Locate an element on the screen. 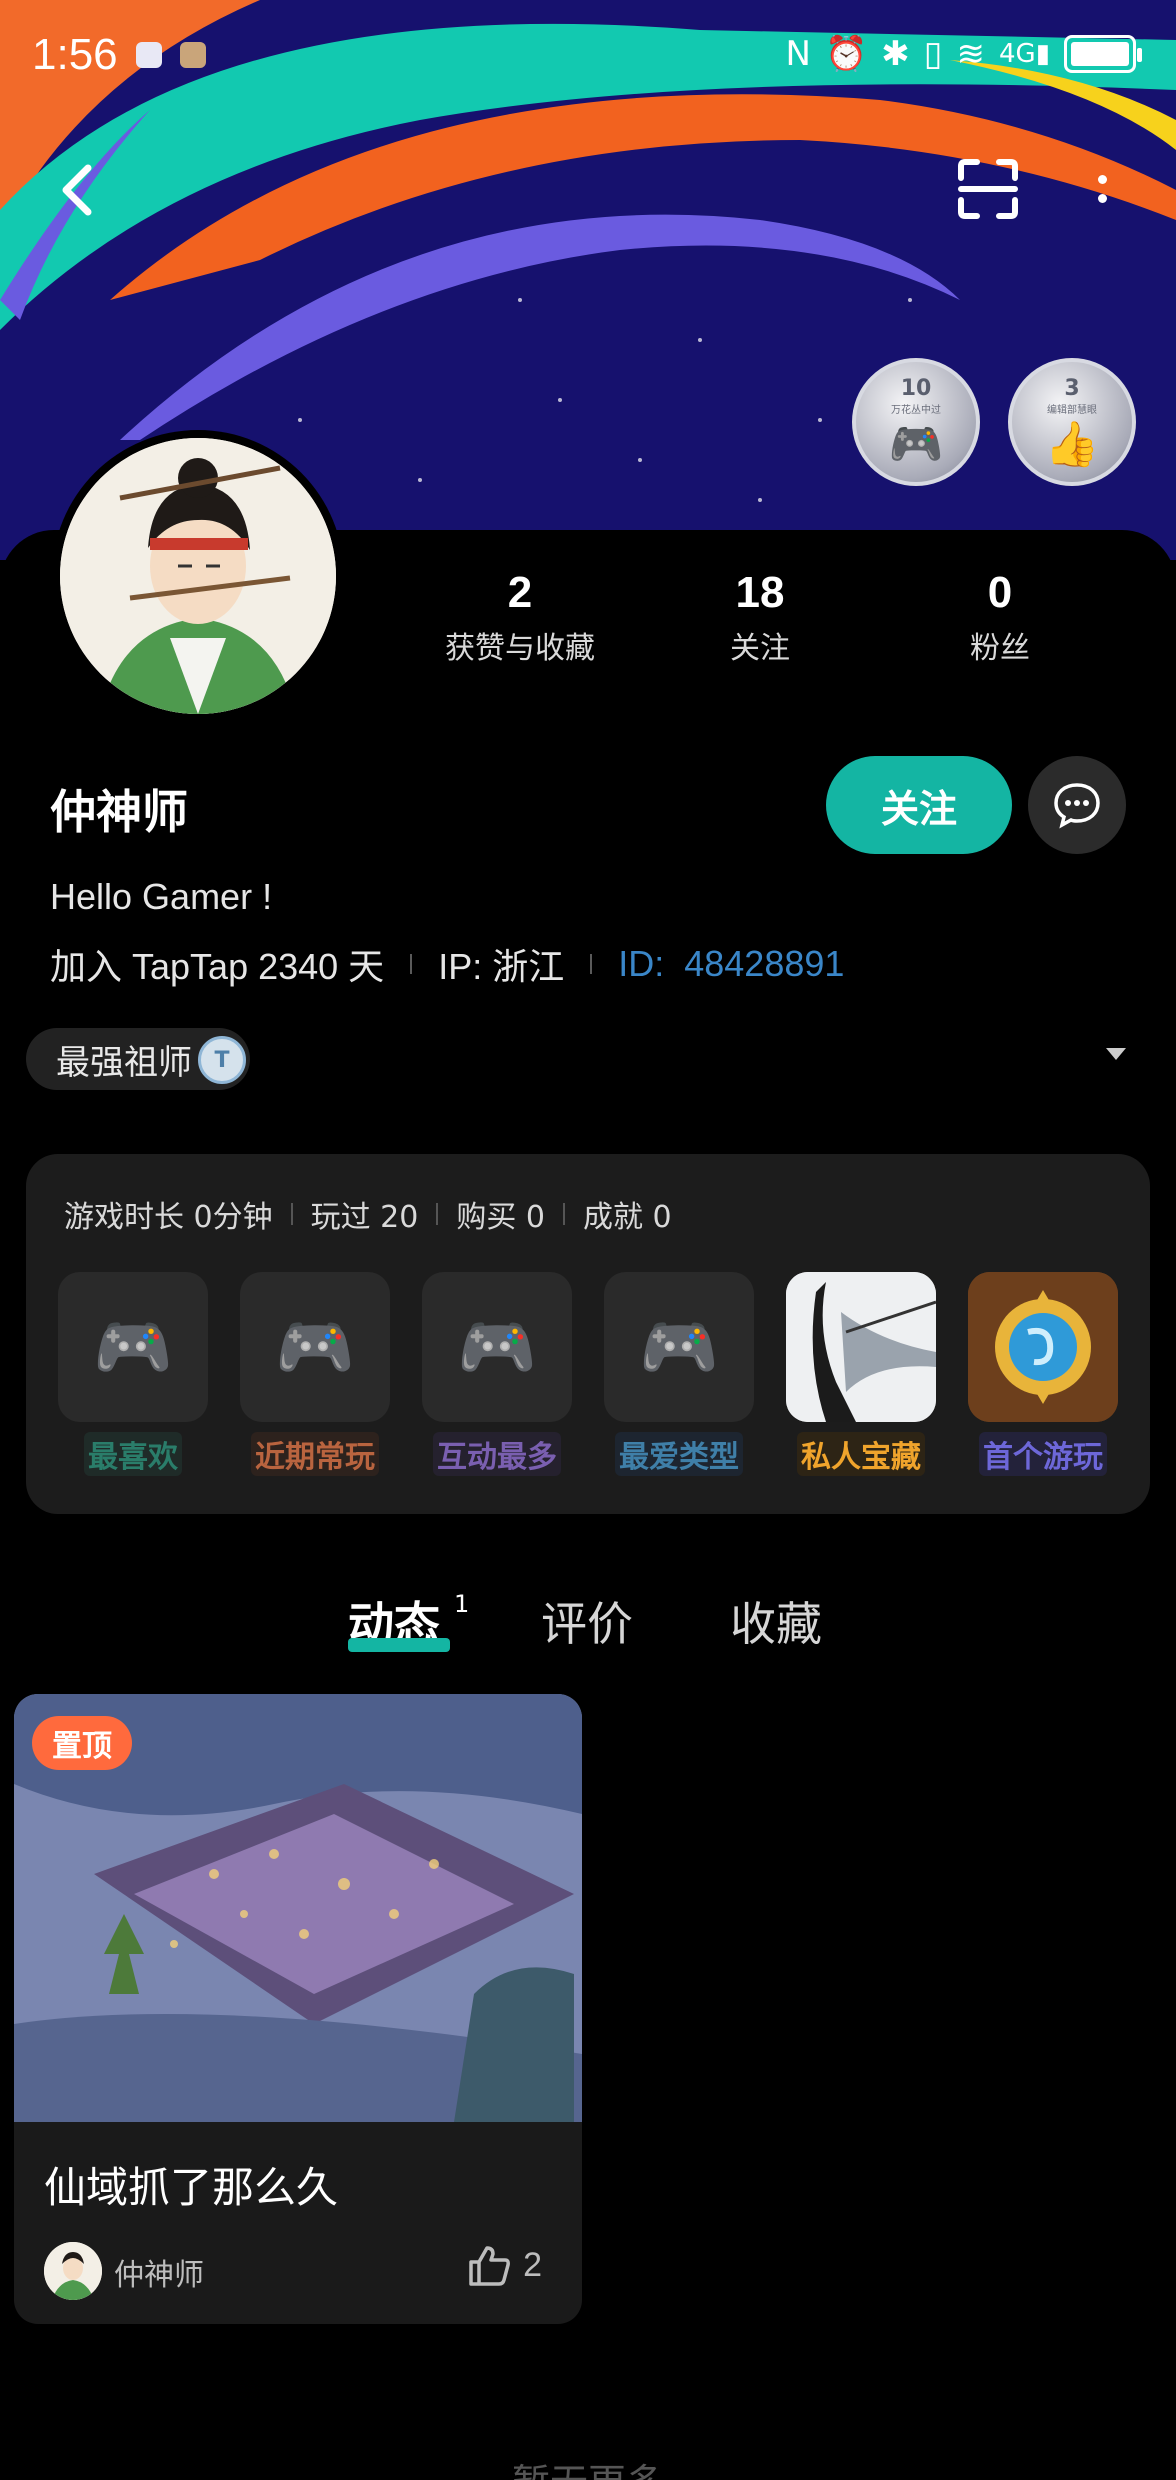  tile-favorite-genre: 🎮 最爱类型 is located at coordinates (679, 1374).